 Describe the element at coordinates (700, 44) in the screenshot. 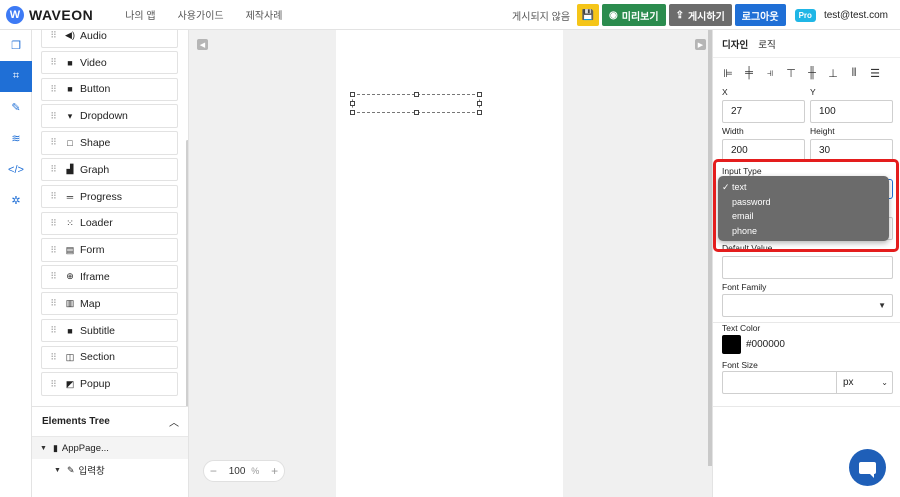

I see `collapse-right-icon: ▶` at that location.